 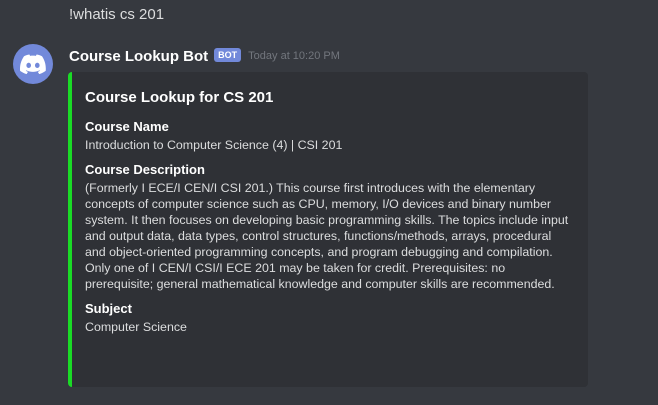 What do you see at coordinates (108, 308) in the screenshot?
I see `field-name: Subject` at bounding box center [108, 308].